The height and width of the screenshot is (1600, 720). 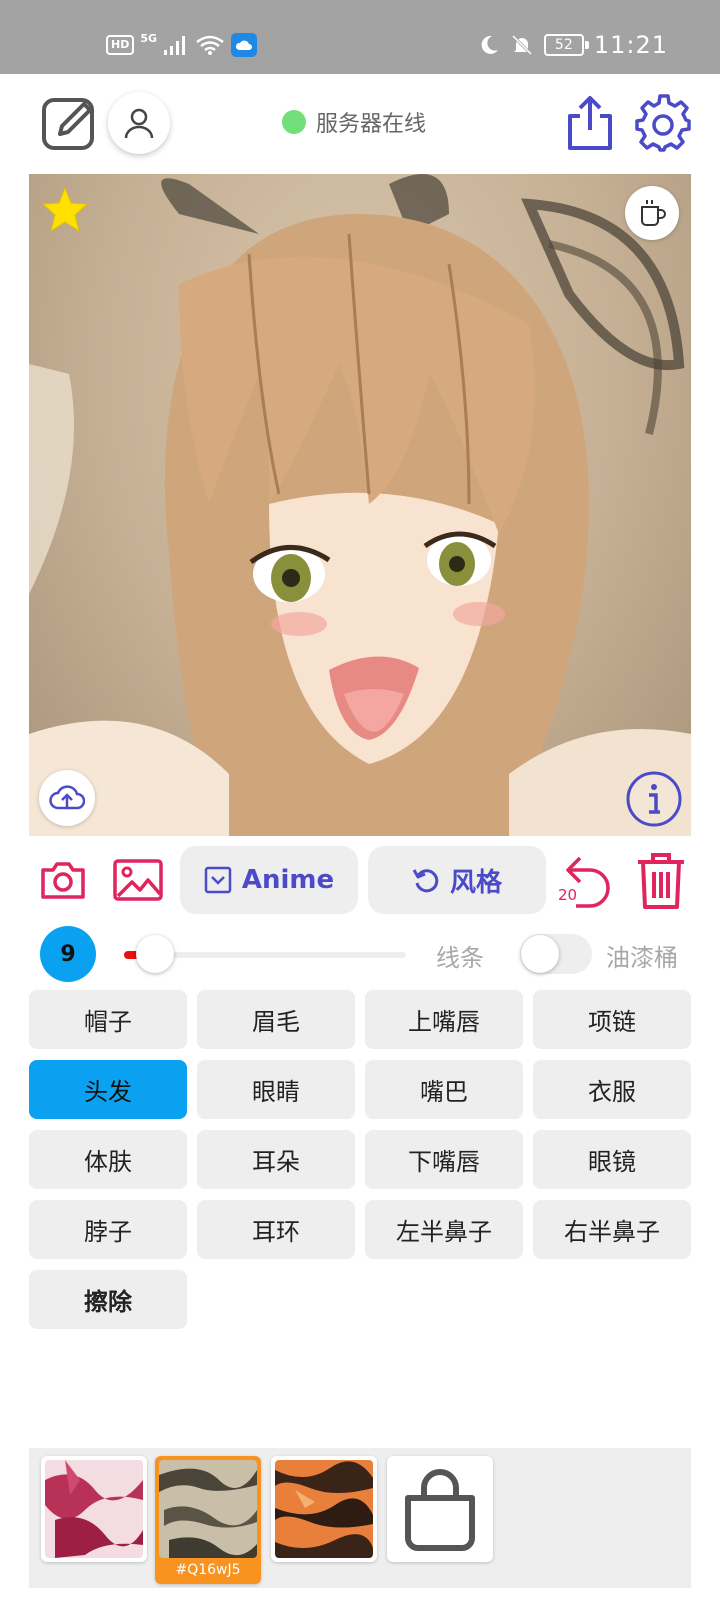 I want to click on texture-swatch-tiger, so click(x=324, y=1509).